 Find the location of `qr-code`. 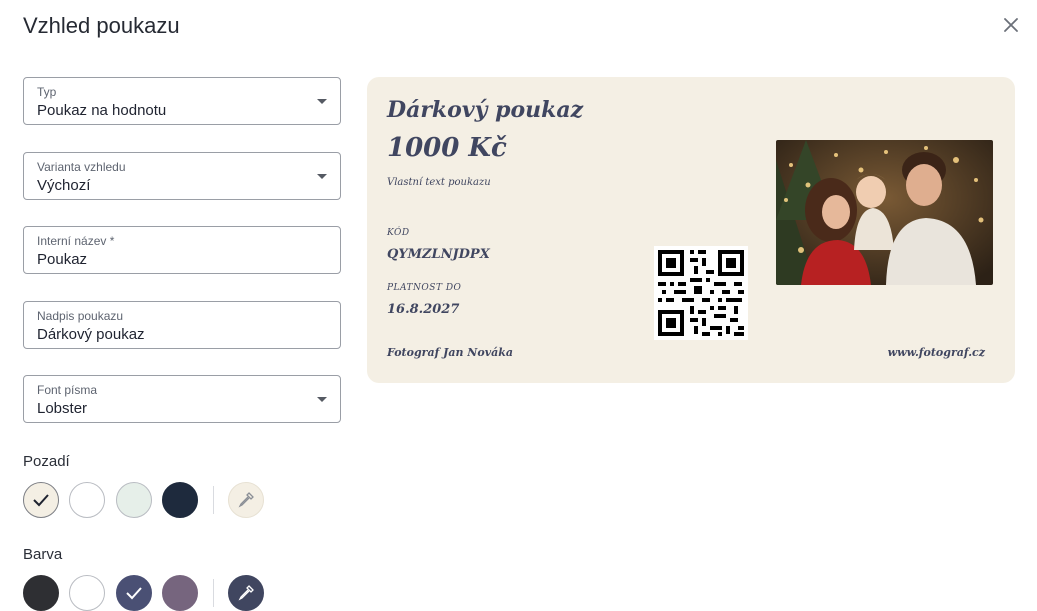

qr-code is located at coordinates (701, 293).